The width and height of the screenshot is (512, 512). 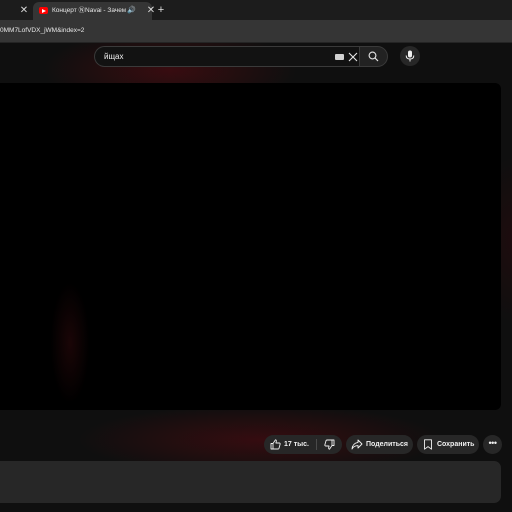 What do you see at coordinates (42, 31) in the screenshot?
I see `url-text: 0MM7LofVDX_jWM&index=2` at bounding box center [42, 31].